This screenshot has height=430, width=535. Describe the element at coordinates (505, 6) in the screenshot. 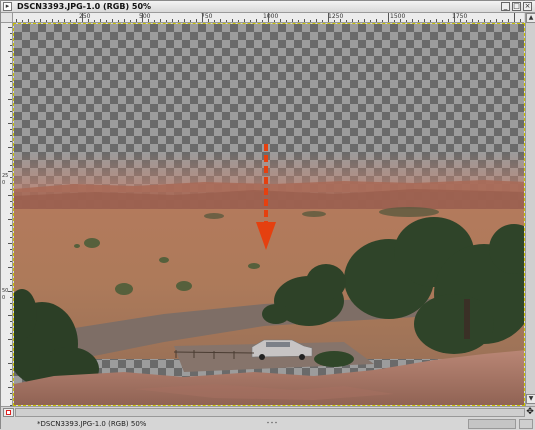

I see `minimize-button: _` at that location.